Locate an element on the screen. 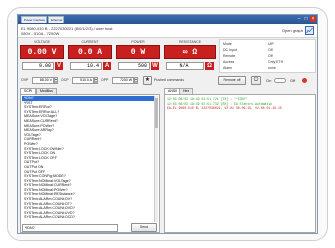 This screenshot has width=335, height=248. resistance-label: RESISTANCE is located at coordinates (190, 42).